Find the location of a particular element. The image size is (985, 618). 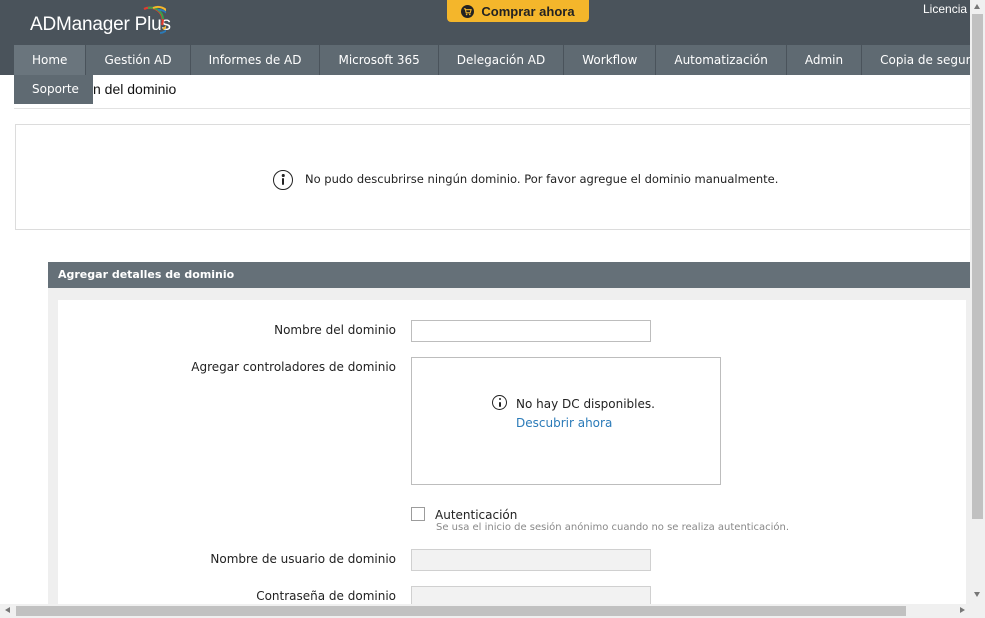

logo-arc-icon is located at coordinates (154, 19).